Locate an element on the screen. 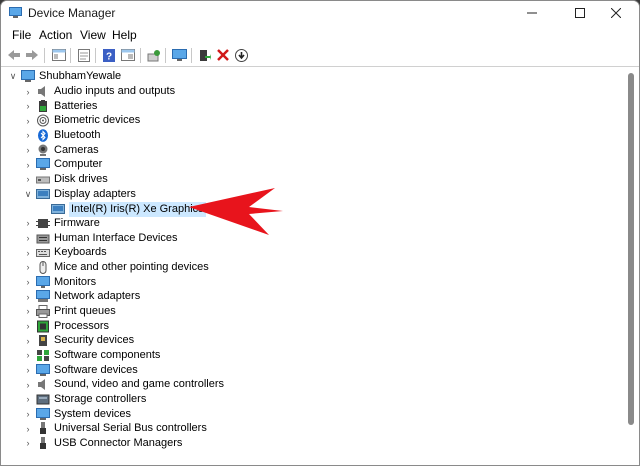 Image resolution: width=640 pixels, height=466 pixels. tree-category-computer: › Computer is located at coordinates (62, 164).